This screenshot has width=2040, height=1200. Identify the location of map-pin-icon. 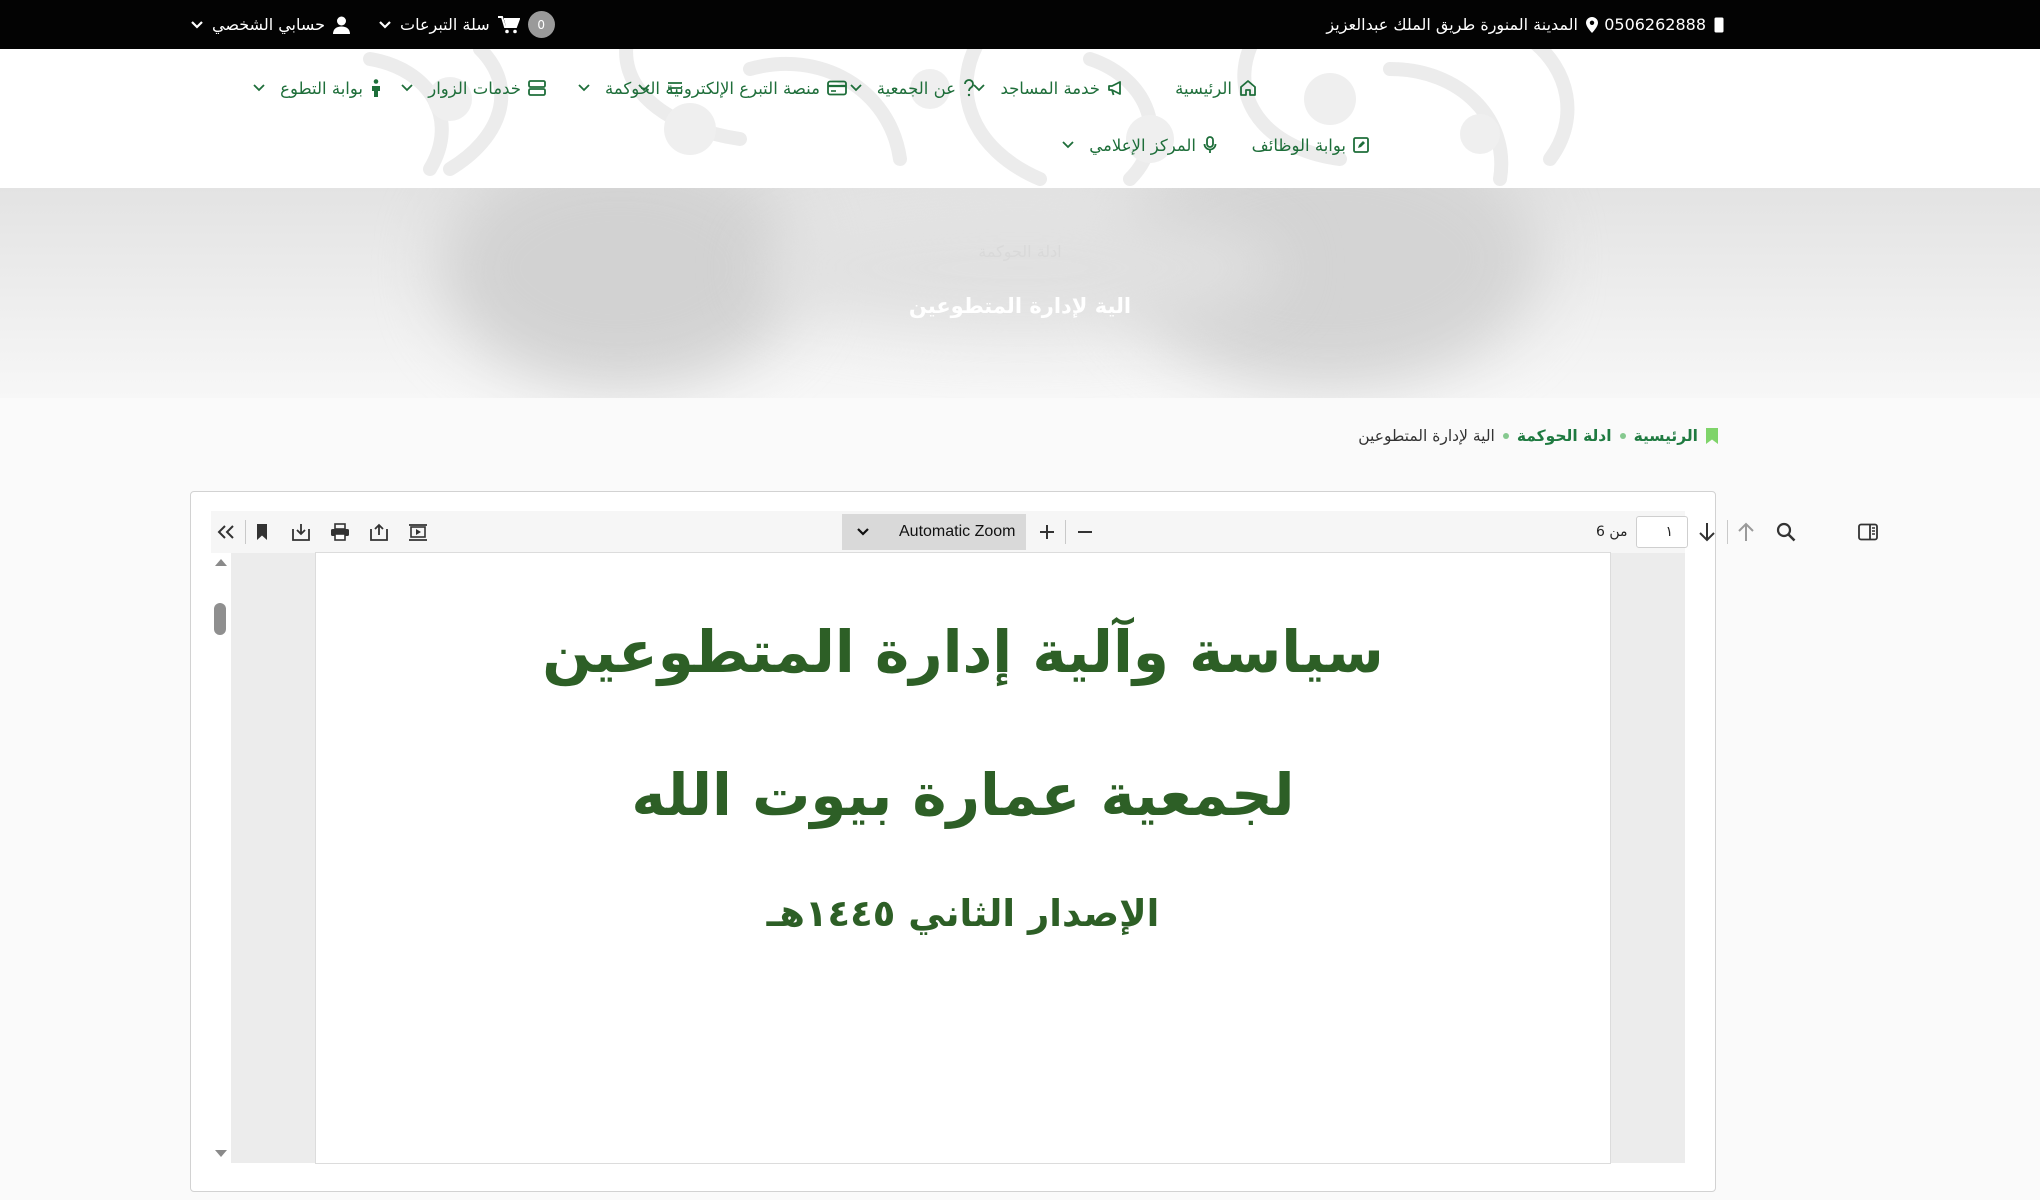
(1592, 24).